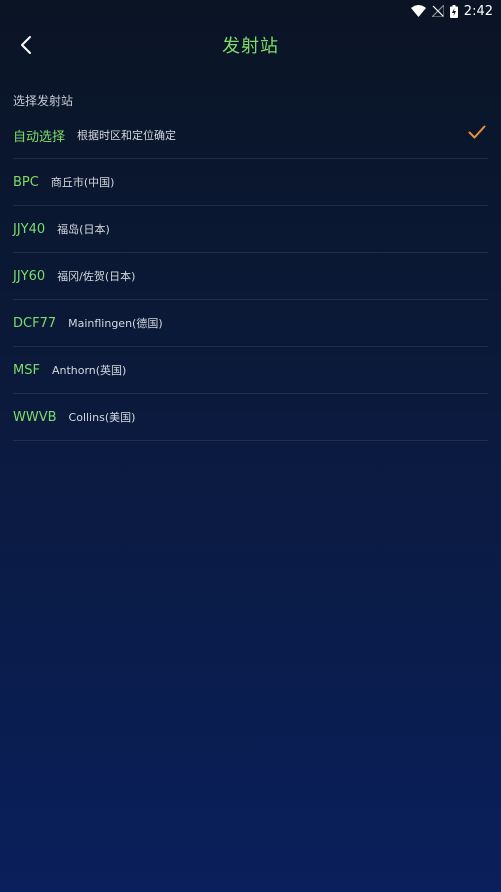  What do you see at coordinates (250, 323) in the screenshot?
I see `station-row: DCF77 Mainflingen(德国)` at bounding box center [250, 323].